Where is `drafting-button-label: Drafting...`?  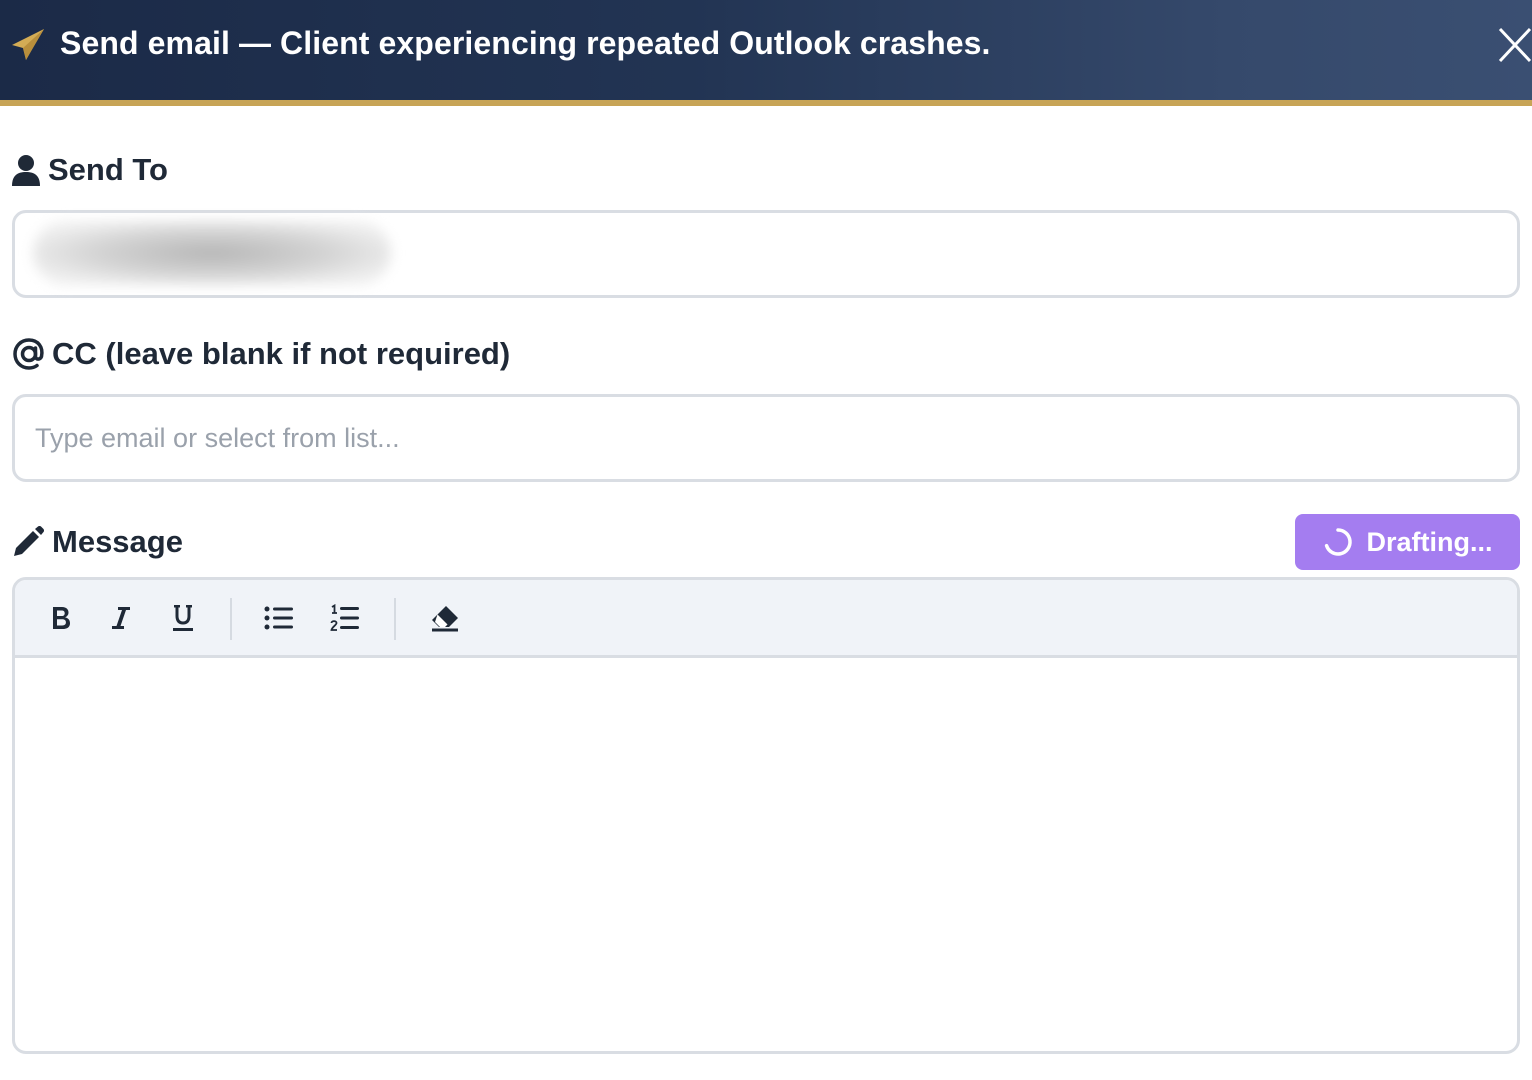
drafting-button-label: Drafting... is located at coordinates (1429, 541).